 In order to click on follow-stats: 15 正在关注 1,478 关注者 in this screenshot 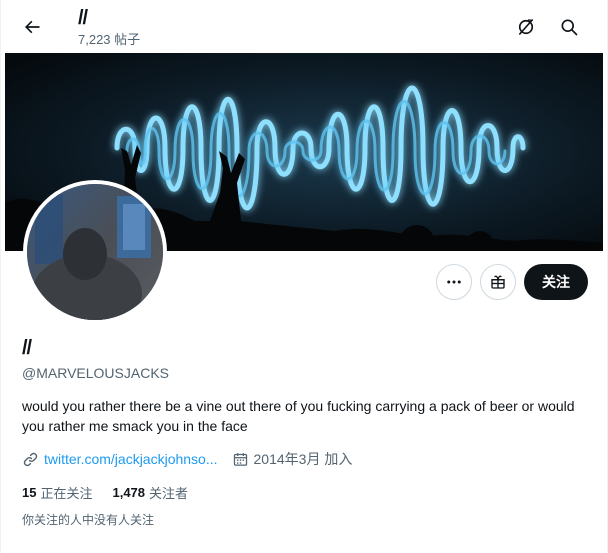, I will do `click(115, 492)`.